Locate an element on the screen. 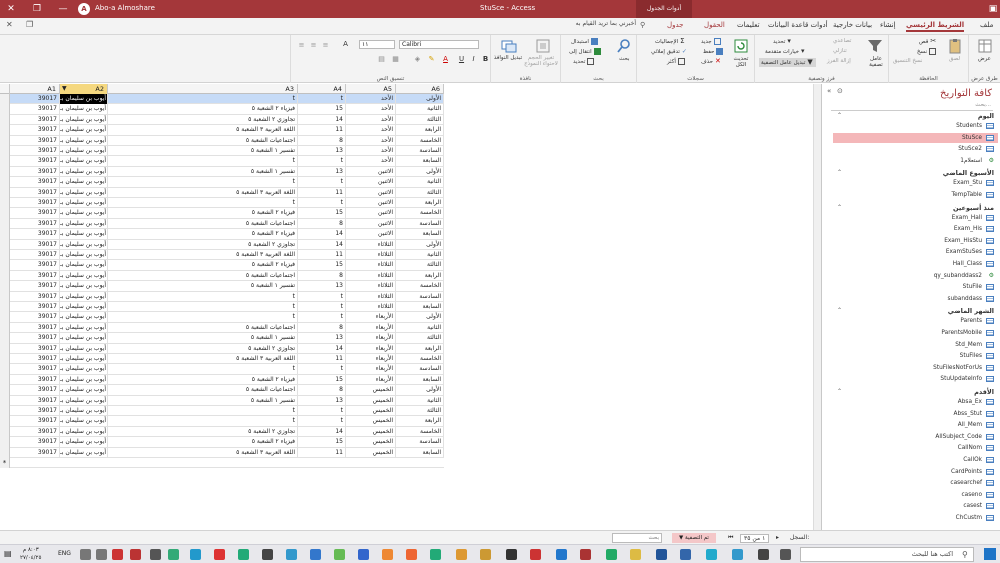 The height and width of the screenshot is (563, 1000). nav-item: Students is located at coordinates (915, 126).